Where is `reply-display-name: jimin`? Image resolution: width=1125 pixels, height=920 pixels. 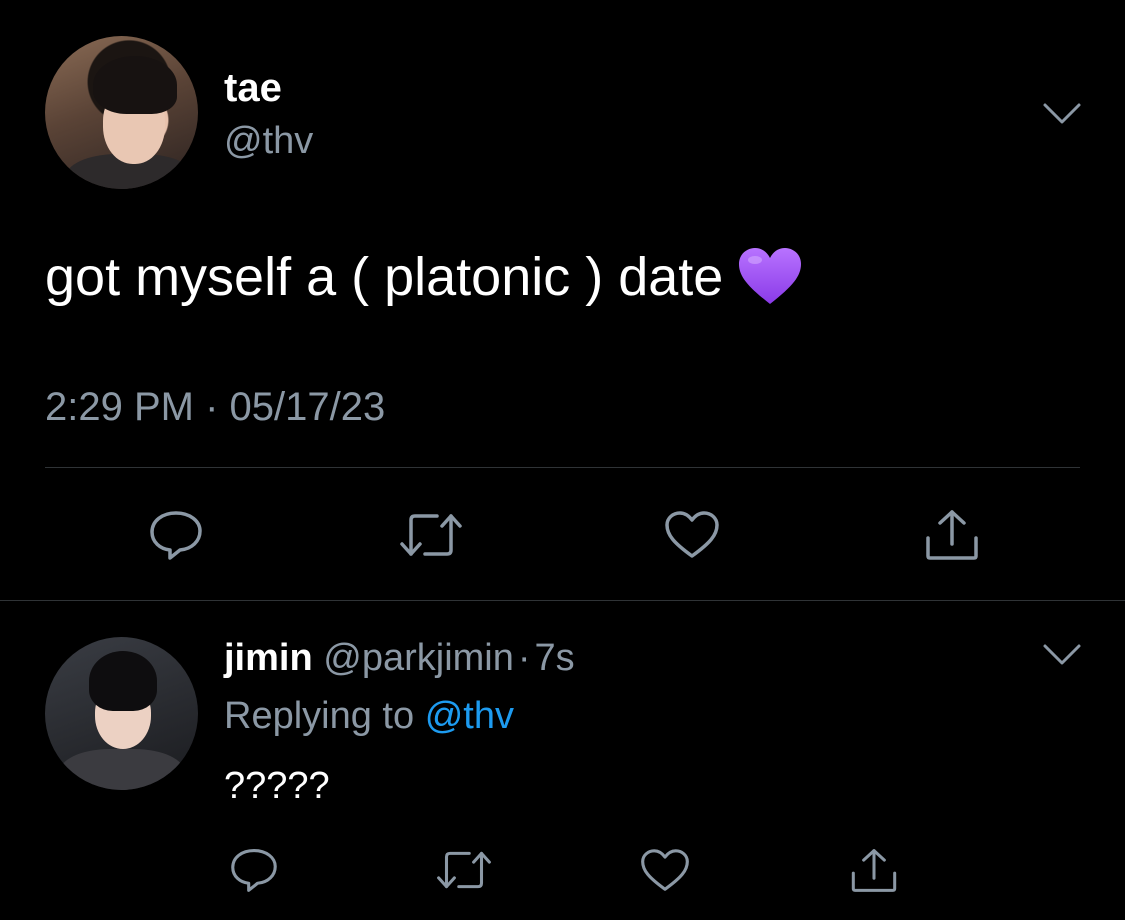 reply-display-name: jimin is located at coordinates (268, 658).